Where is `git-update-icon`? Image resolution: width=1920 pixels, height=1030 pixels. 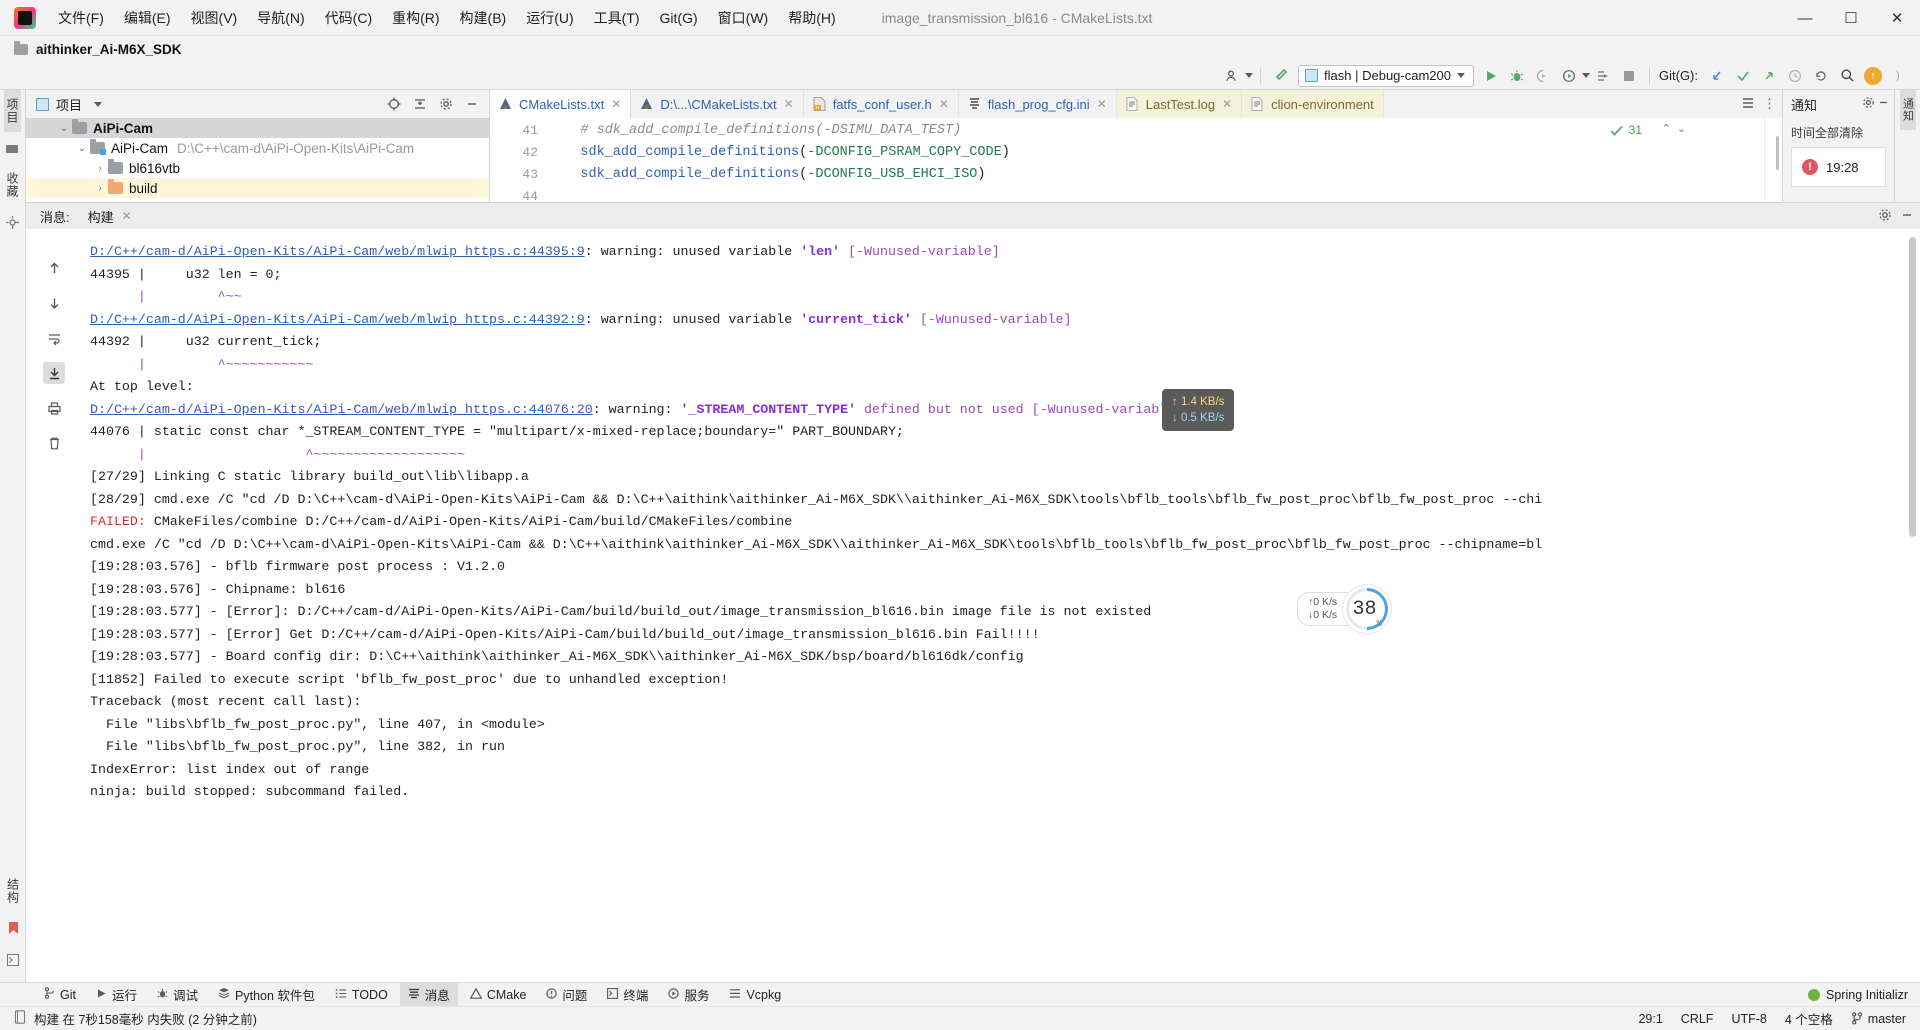 git-update-icon is located at coordinates (1717, 76).